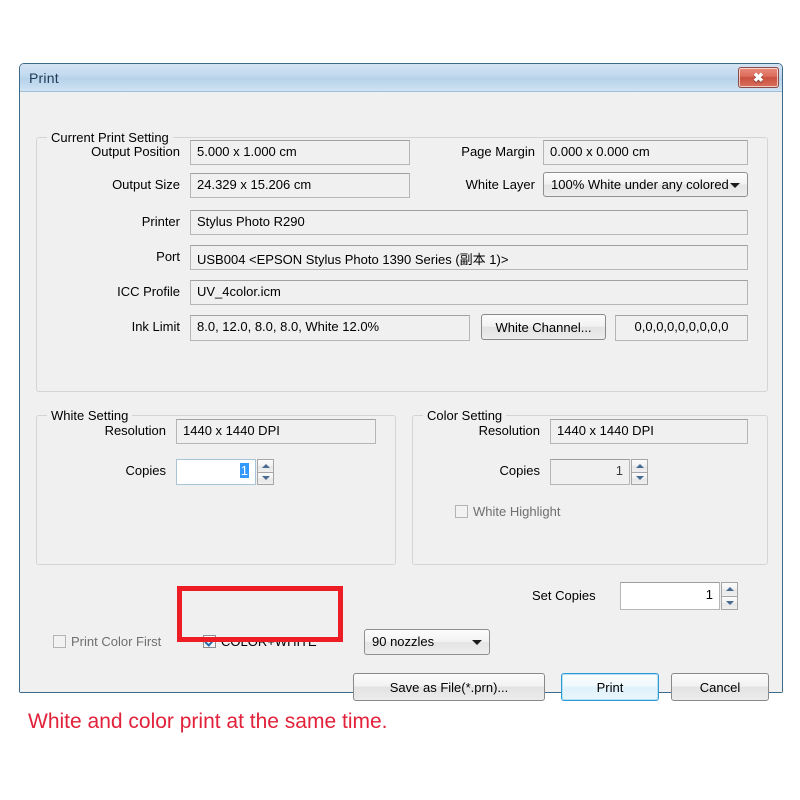 Image resolution: width=800 pixels, height=800 pixels. I want to click on field-printer: Stylus Photo R290, so click(469, 222).